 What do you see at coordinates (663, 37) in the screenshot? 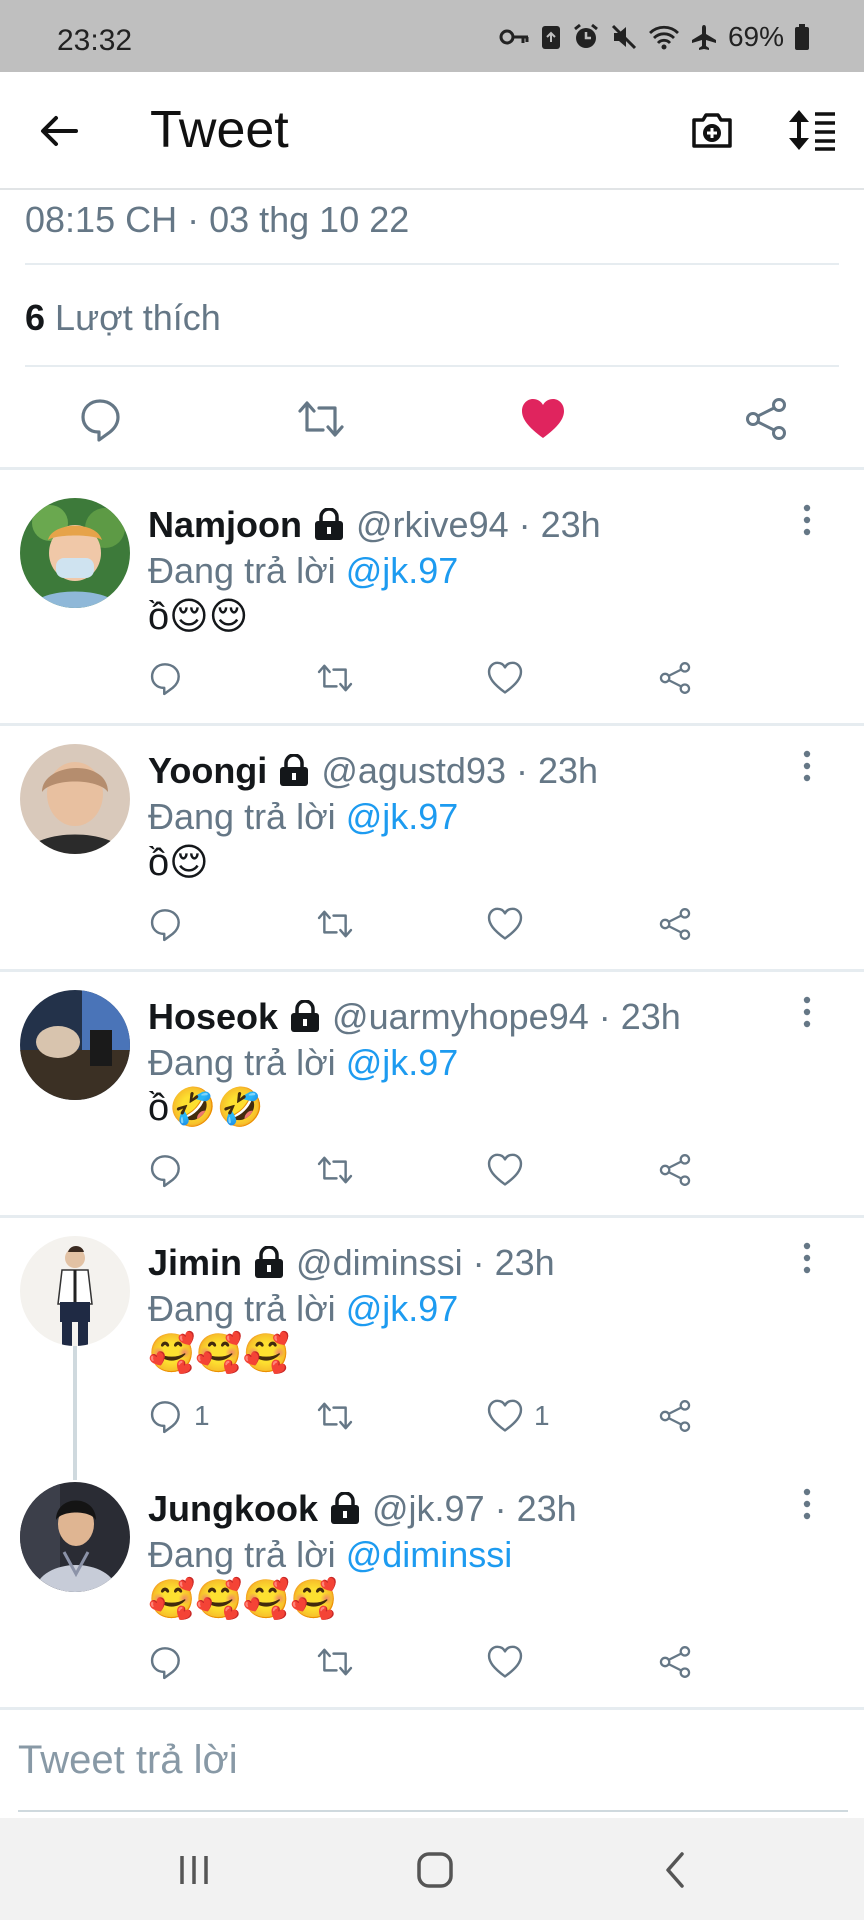
I see `wifi-icon` at bounding box center [663, 37].